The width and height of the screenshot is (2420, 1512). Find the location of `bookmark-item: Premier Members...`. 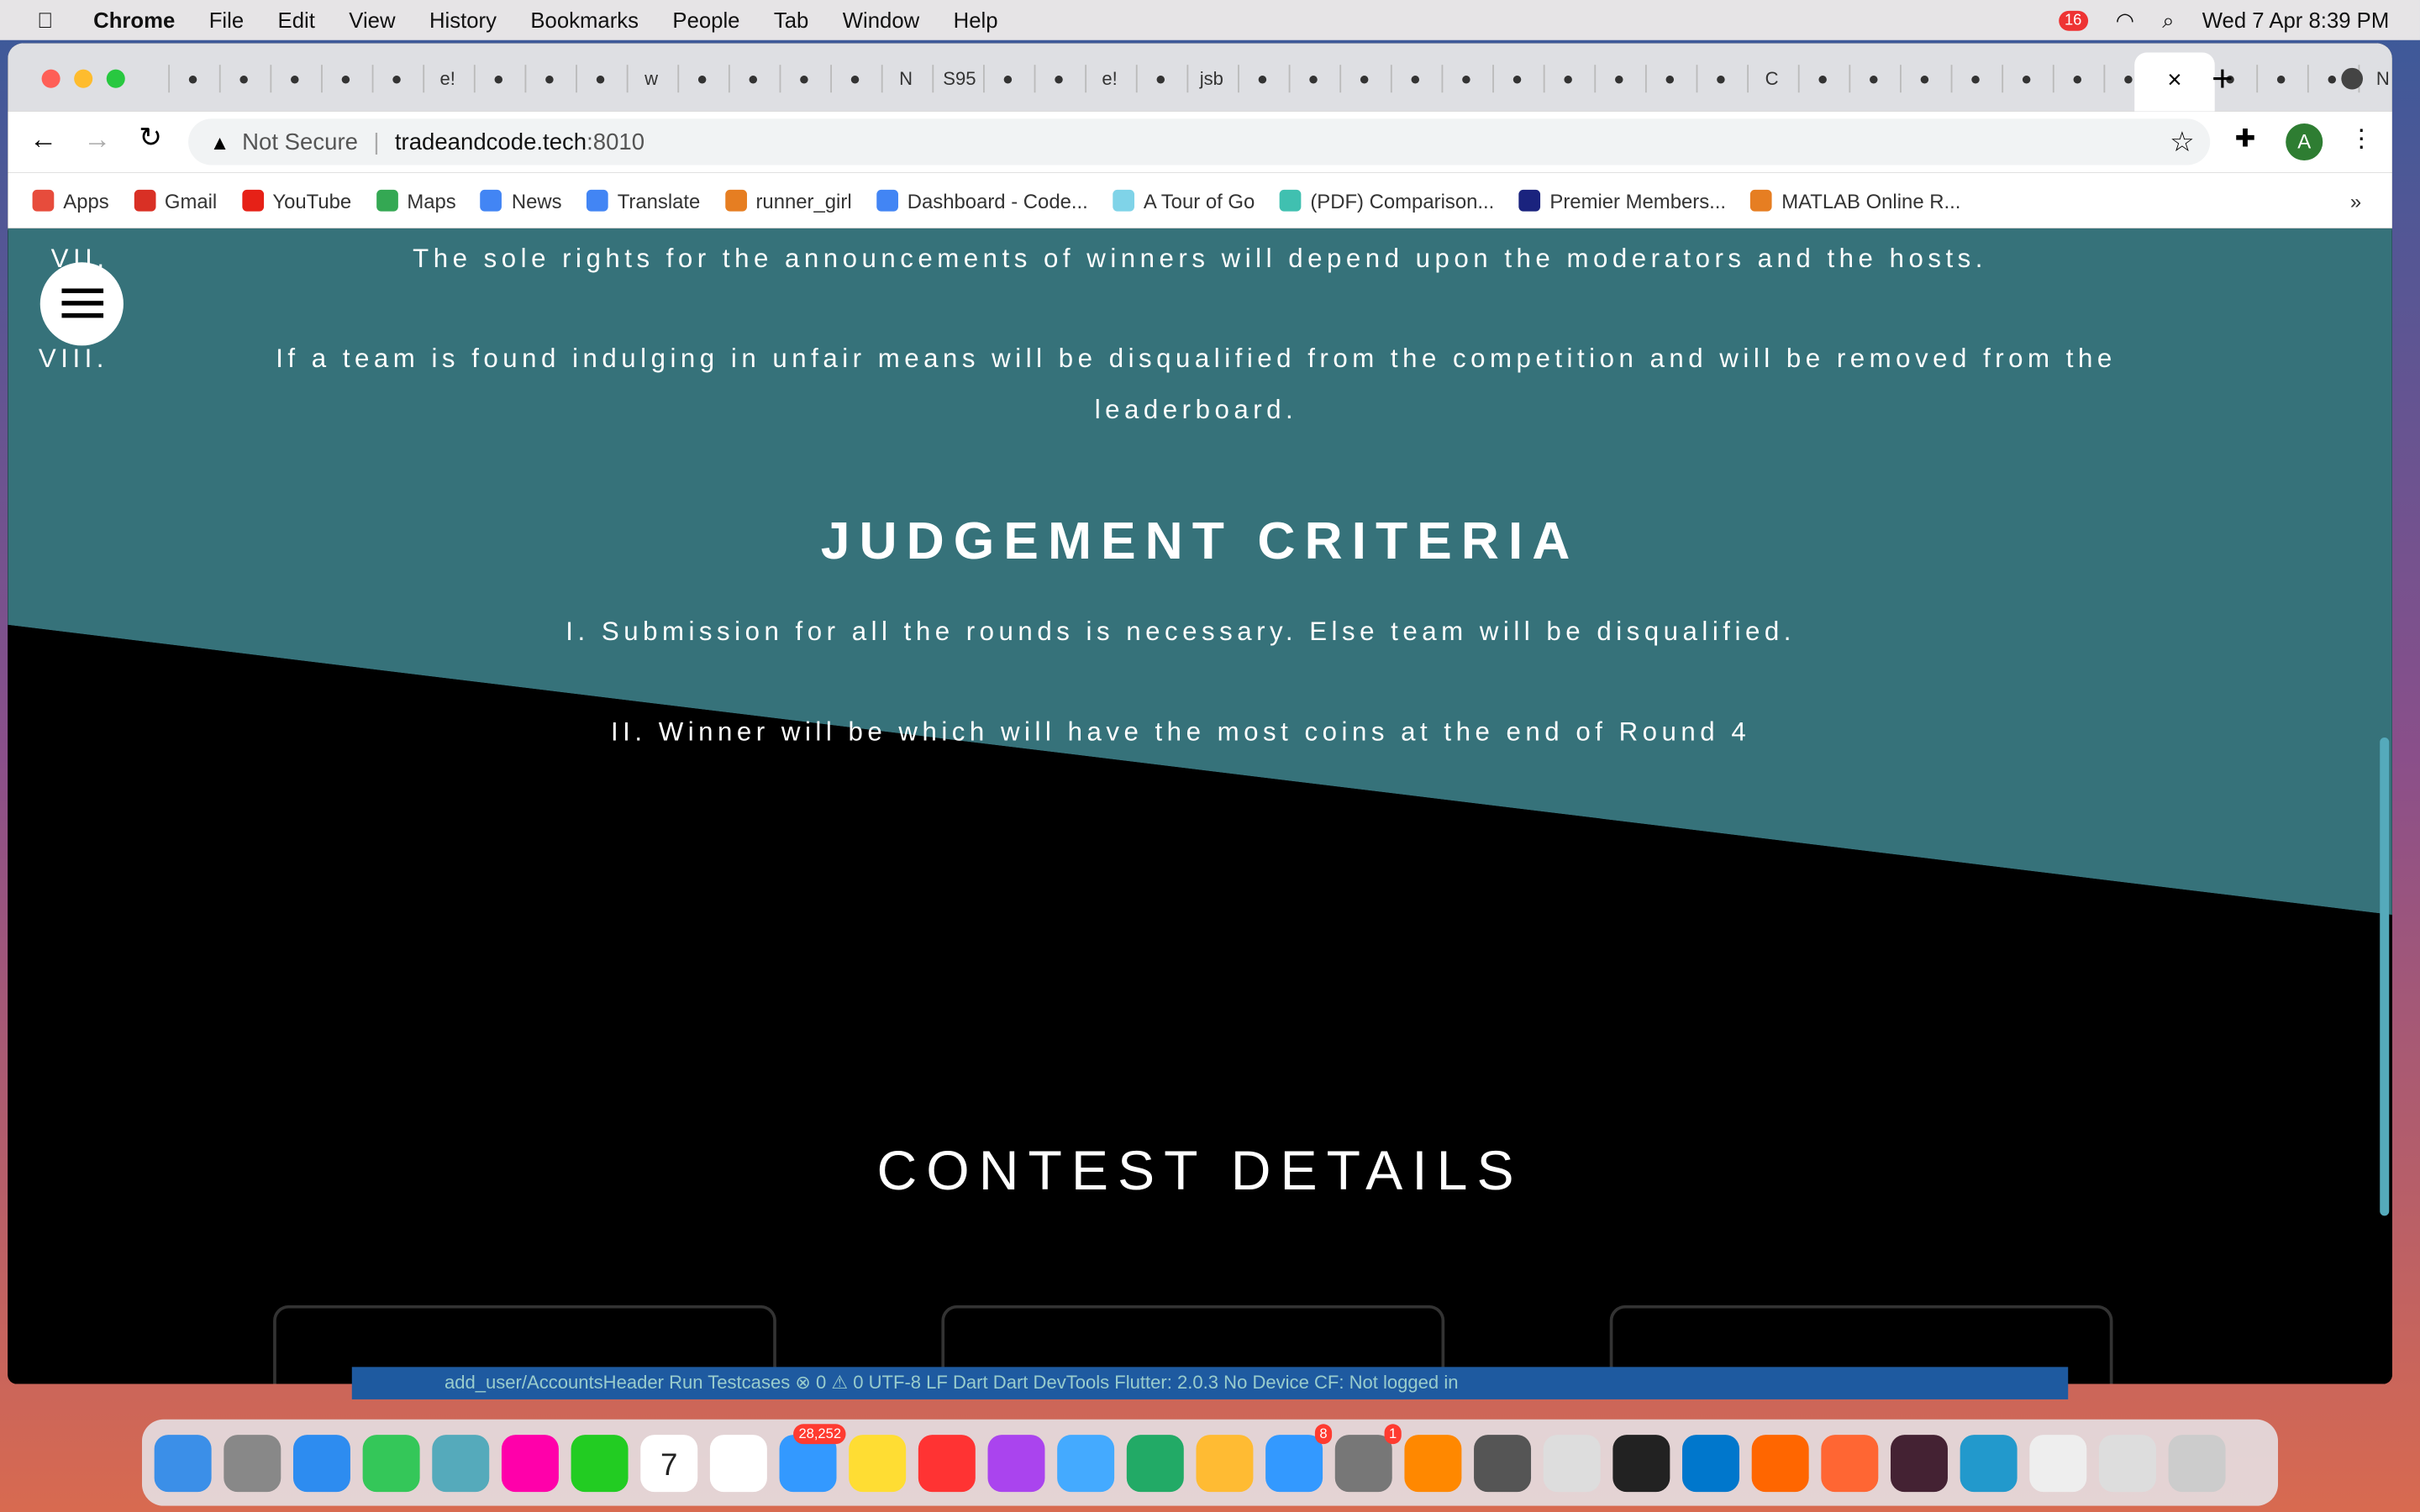

bookmark-item: Premier Members... is located at coordinates (1622, 201).